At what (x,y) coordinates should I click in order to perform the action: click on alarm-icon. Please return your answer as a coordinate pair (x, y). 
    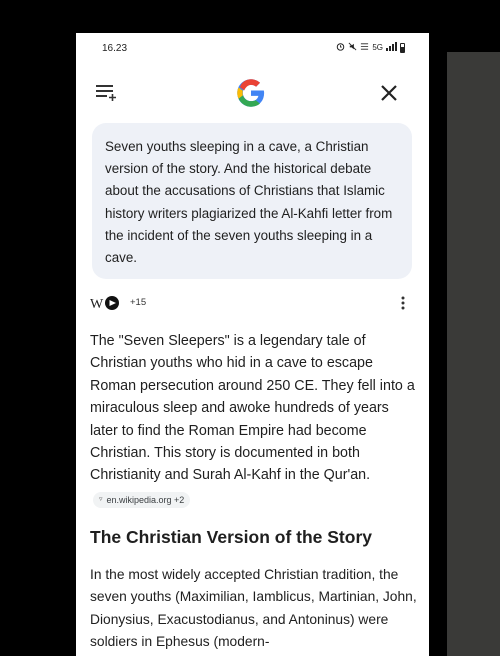
    Looking at the image, I should click on (340, 47).